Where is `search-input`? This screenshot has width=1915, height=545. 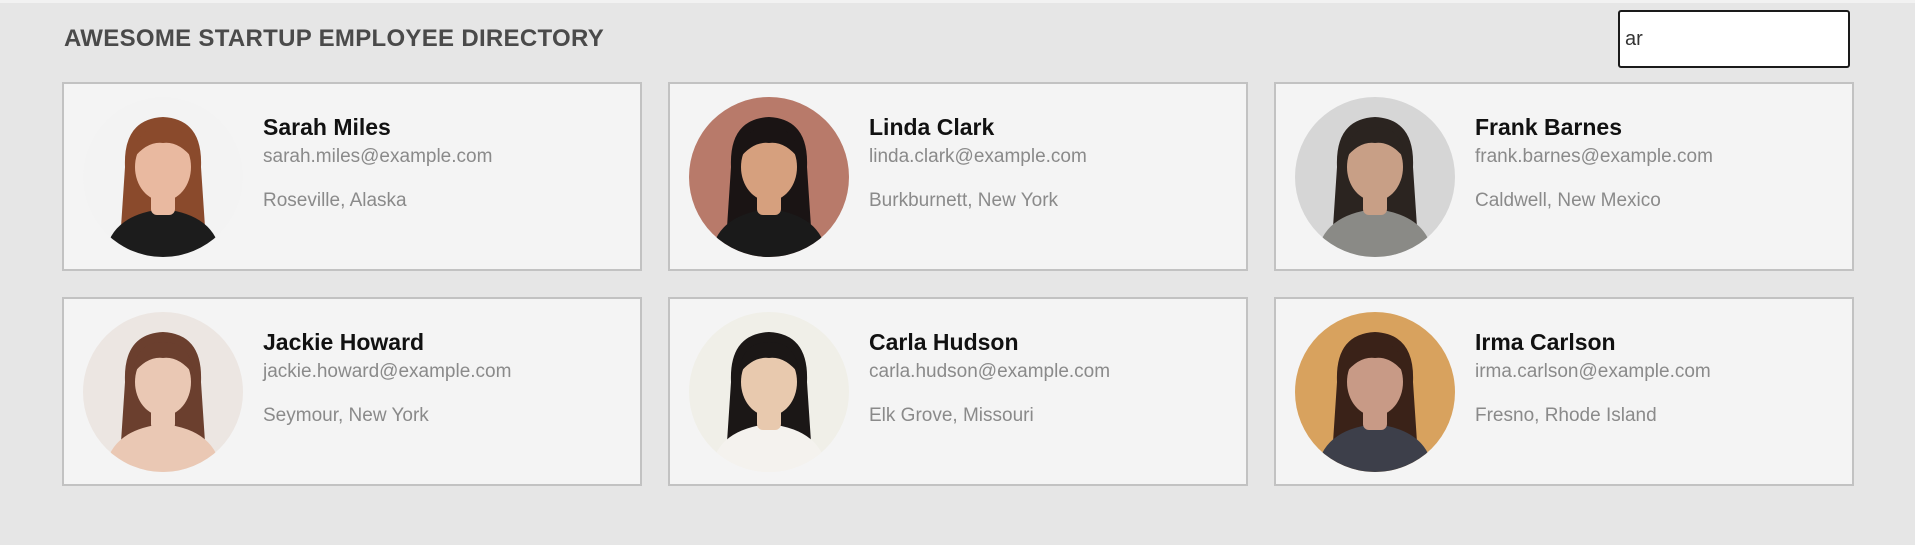
search-input is located at coordinates (1734, 39).